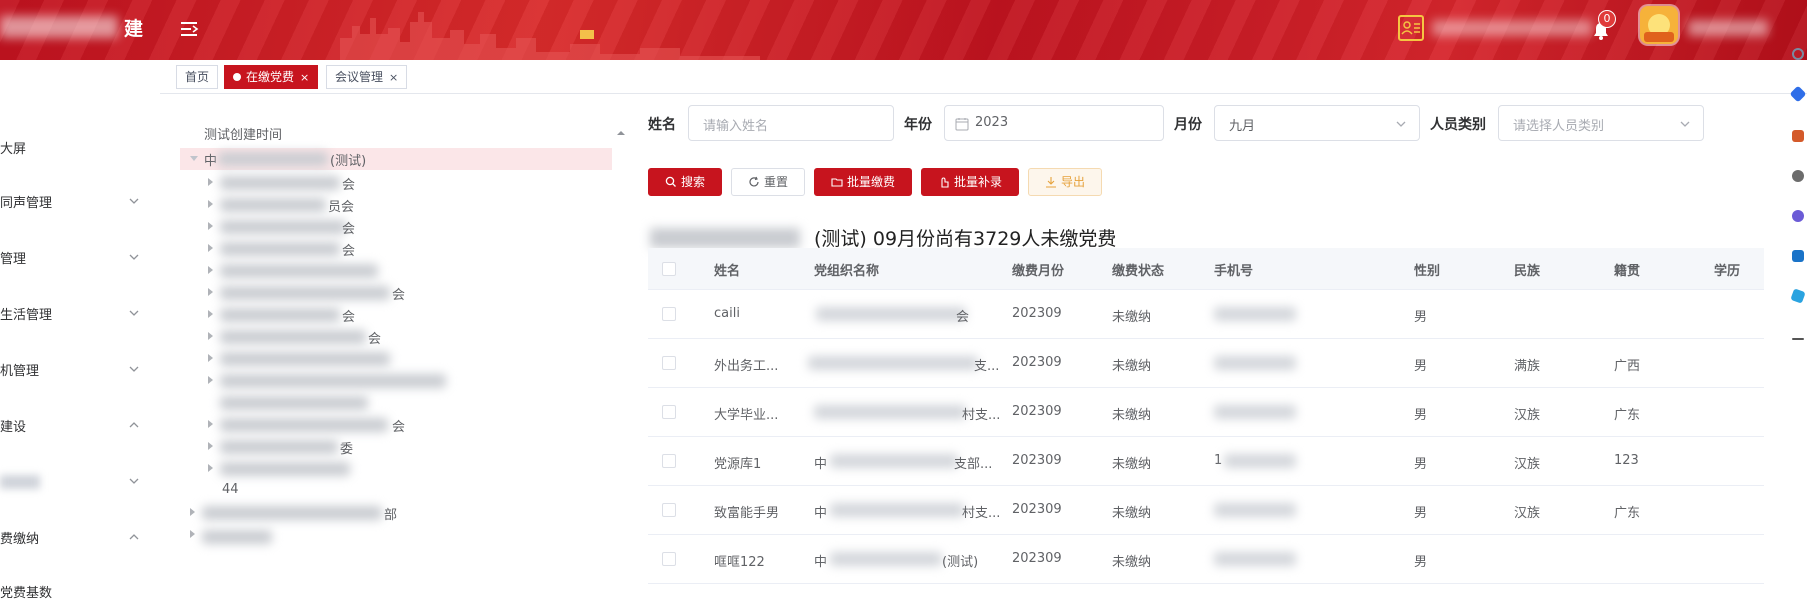 This screenshot has height=602, width=1807. What do you see at coordinates (1798, 339) in the screenshot?
I see `plus-icon` at bounding box center [1798, 339].